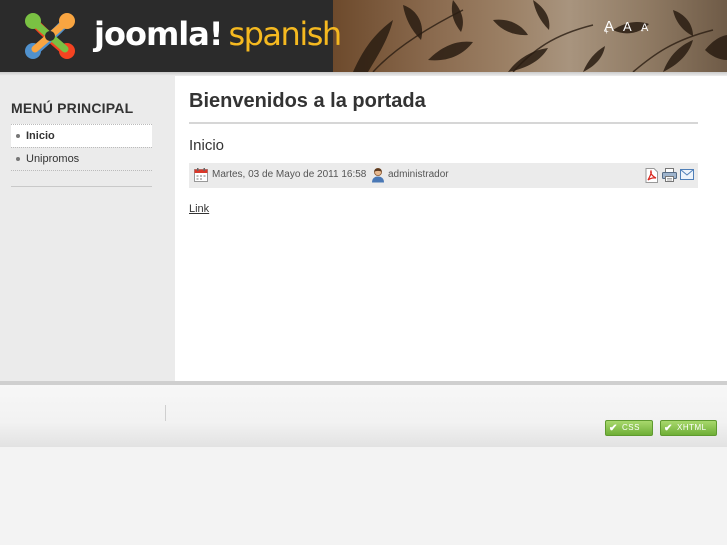  What do you see at coordinates (307, 101) in the screenshot?
I see `page-title: Bienvenidos a la portada` at bounding box center [307, 101].